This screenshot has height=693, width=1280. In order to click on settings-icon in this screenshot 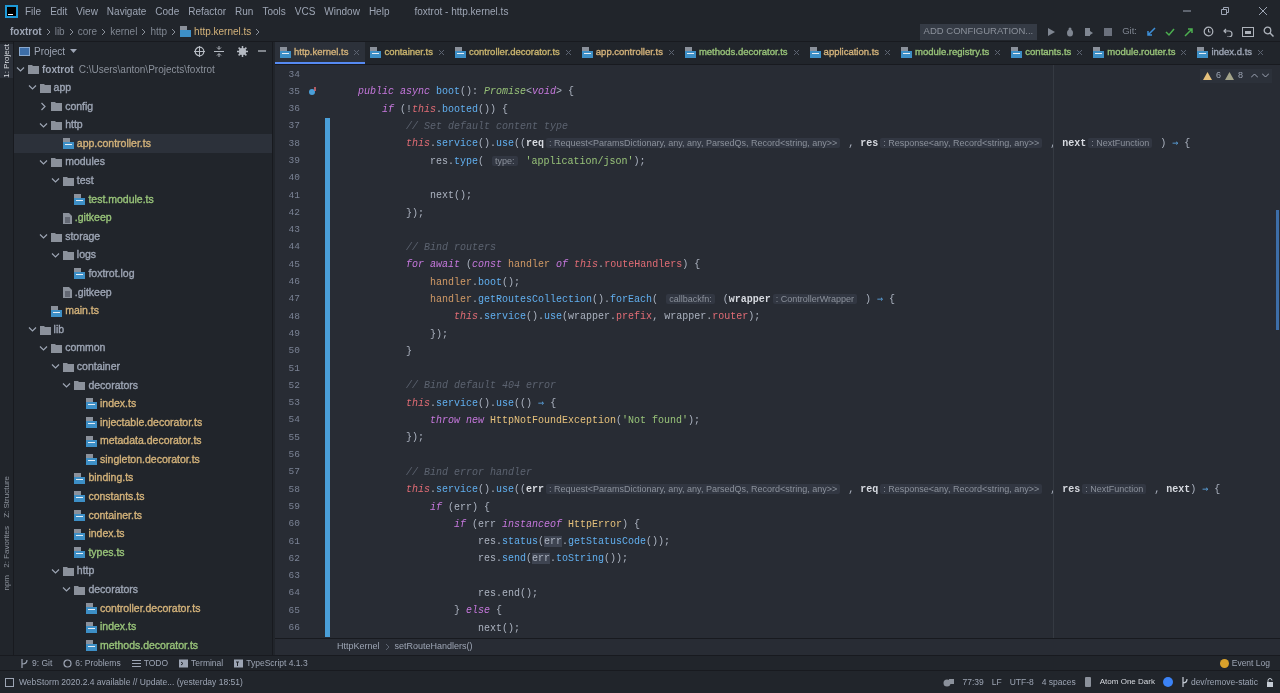, I will do `click(242, 51)`.